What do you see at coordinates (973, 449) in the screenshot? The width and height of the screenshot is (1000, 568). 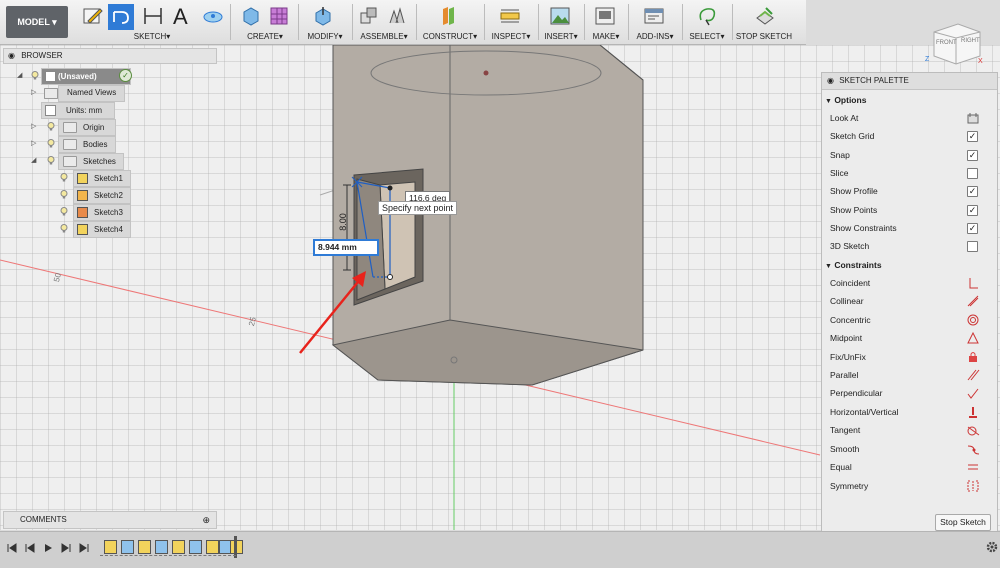 I see `smooth-icon` at bounding box center [973, 449].